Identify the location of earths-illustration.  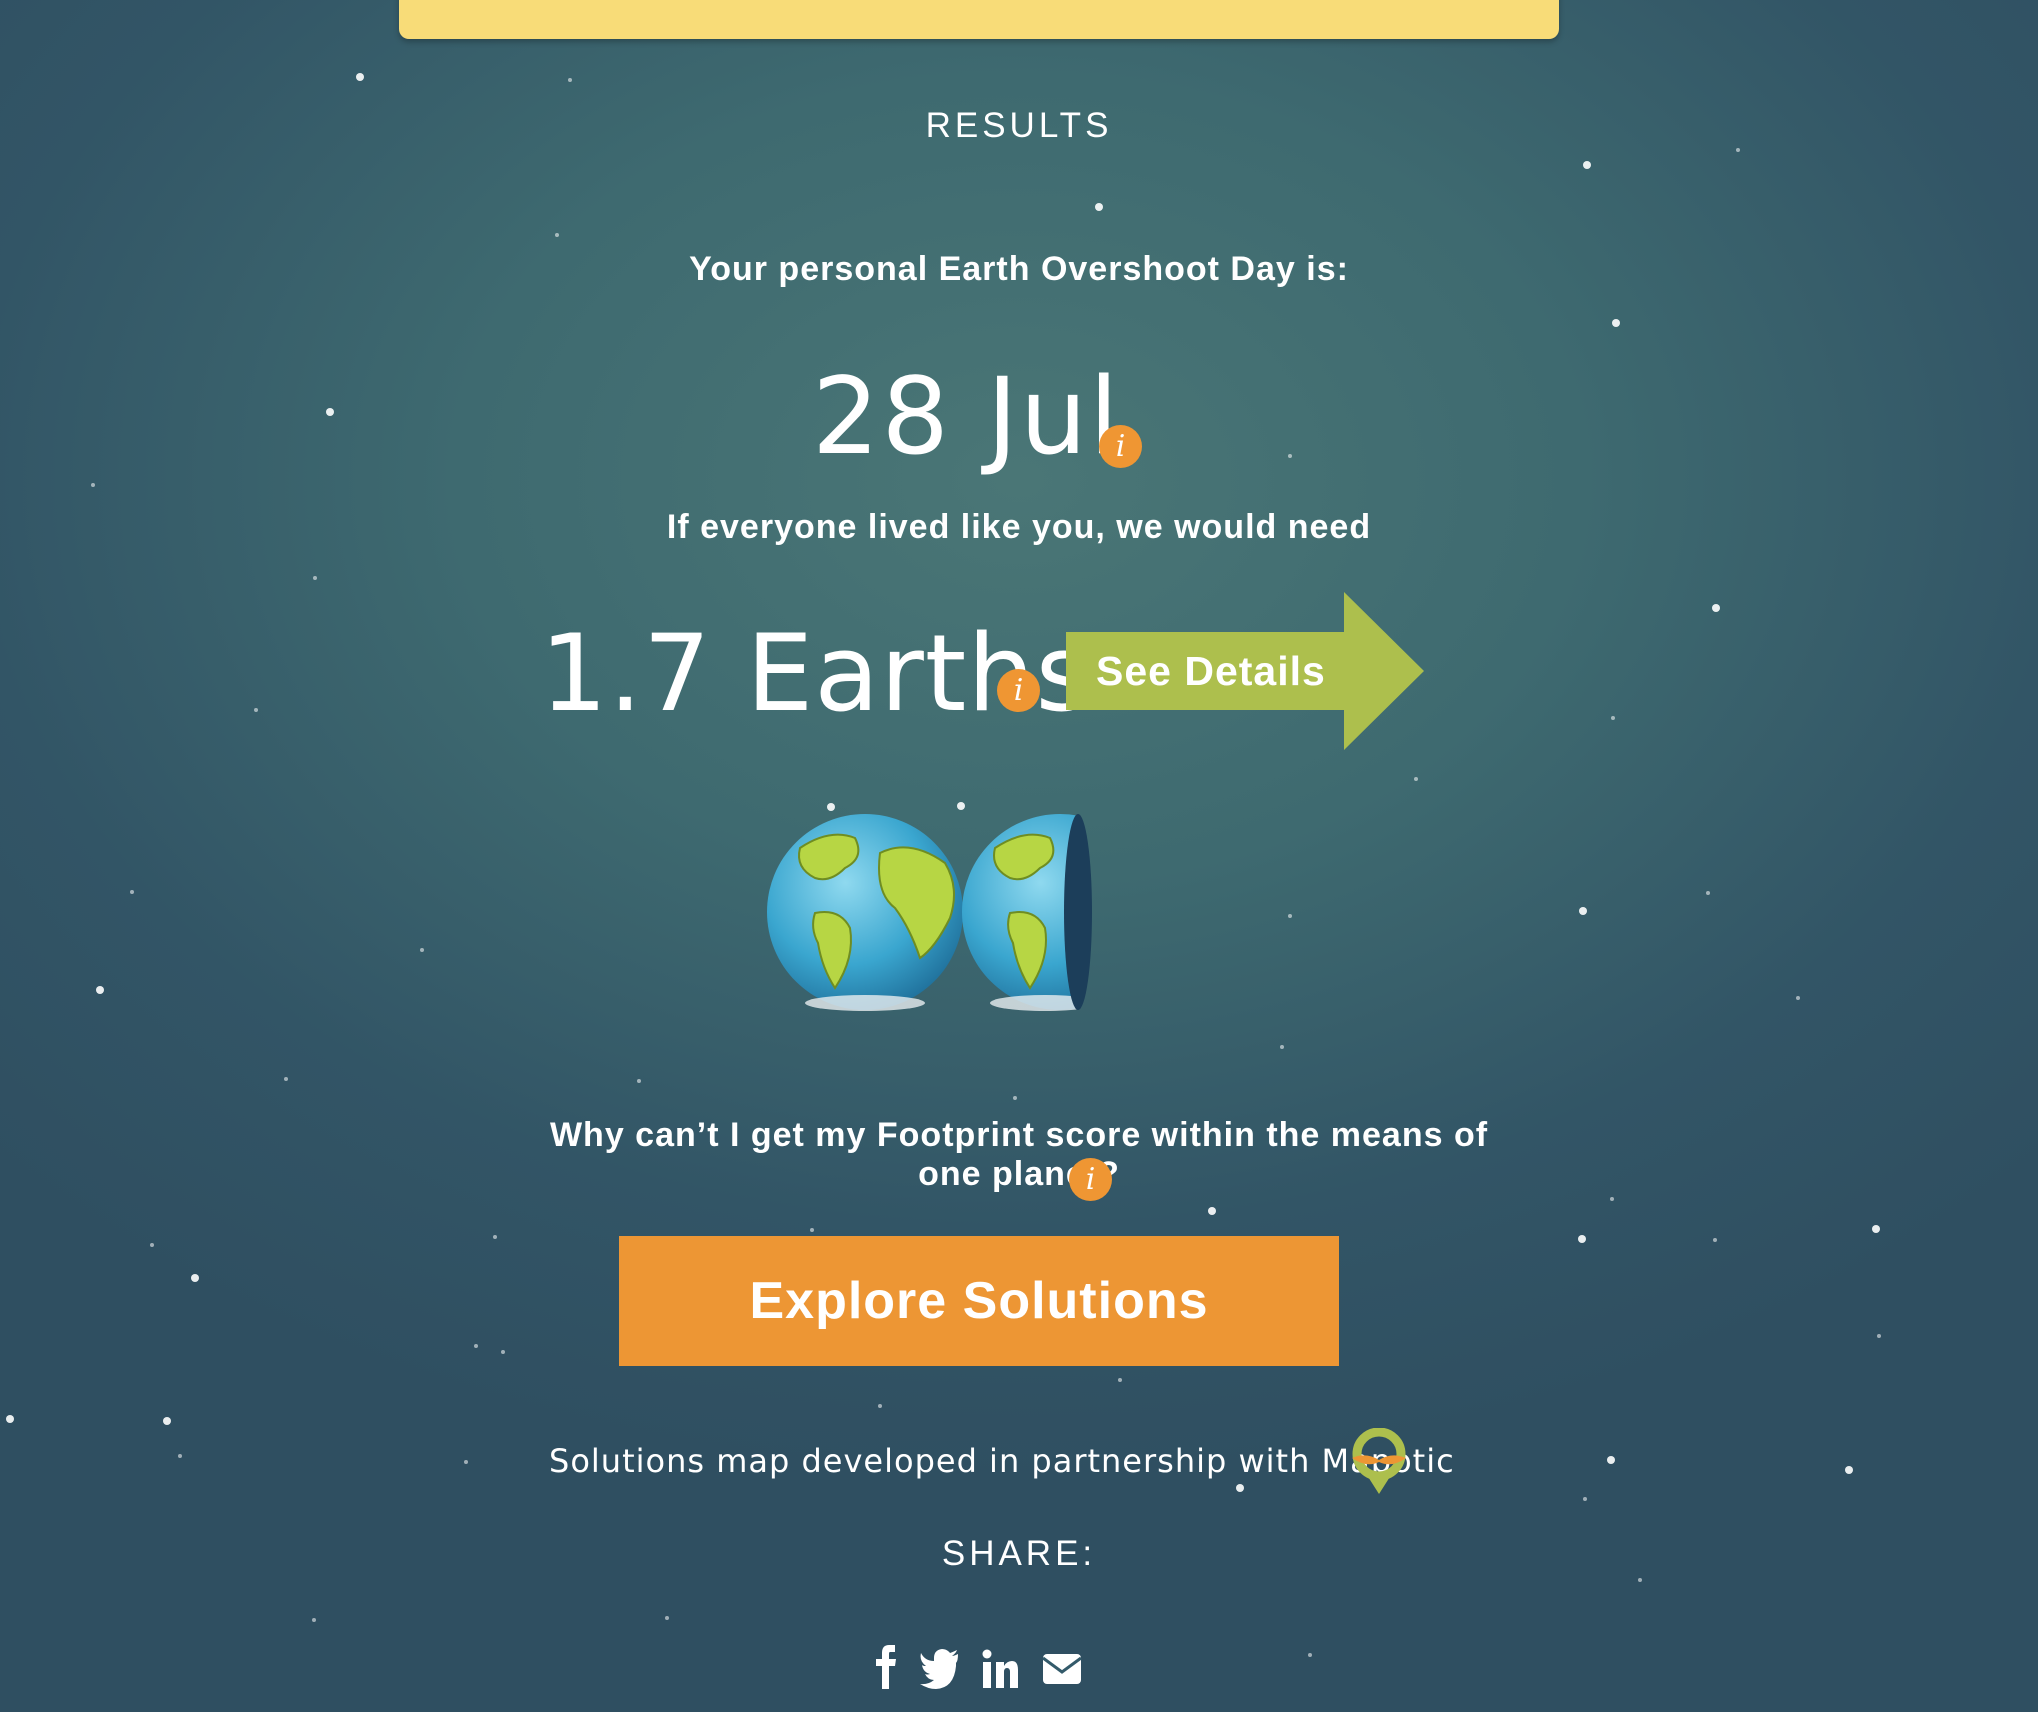
(929, 912).